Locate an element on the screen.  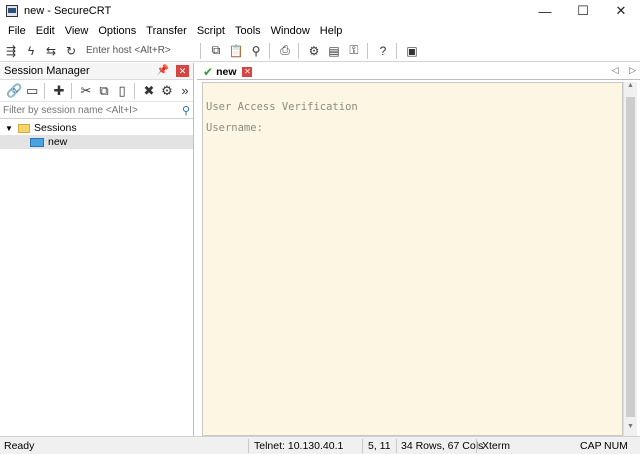
close-button: ✕ is located at coordinates (621, 11).